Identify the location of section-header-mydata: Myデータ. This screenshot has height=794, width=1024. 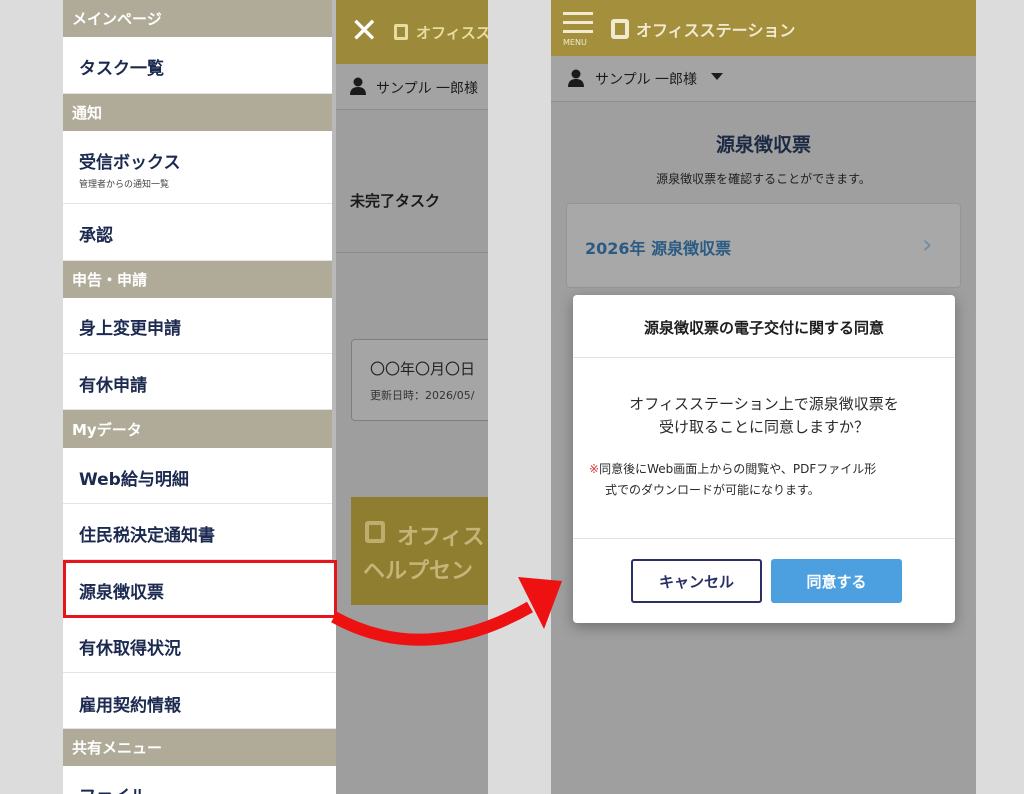
(199, 429).